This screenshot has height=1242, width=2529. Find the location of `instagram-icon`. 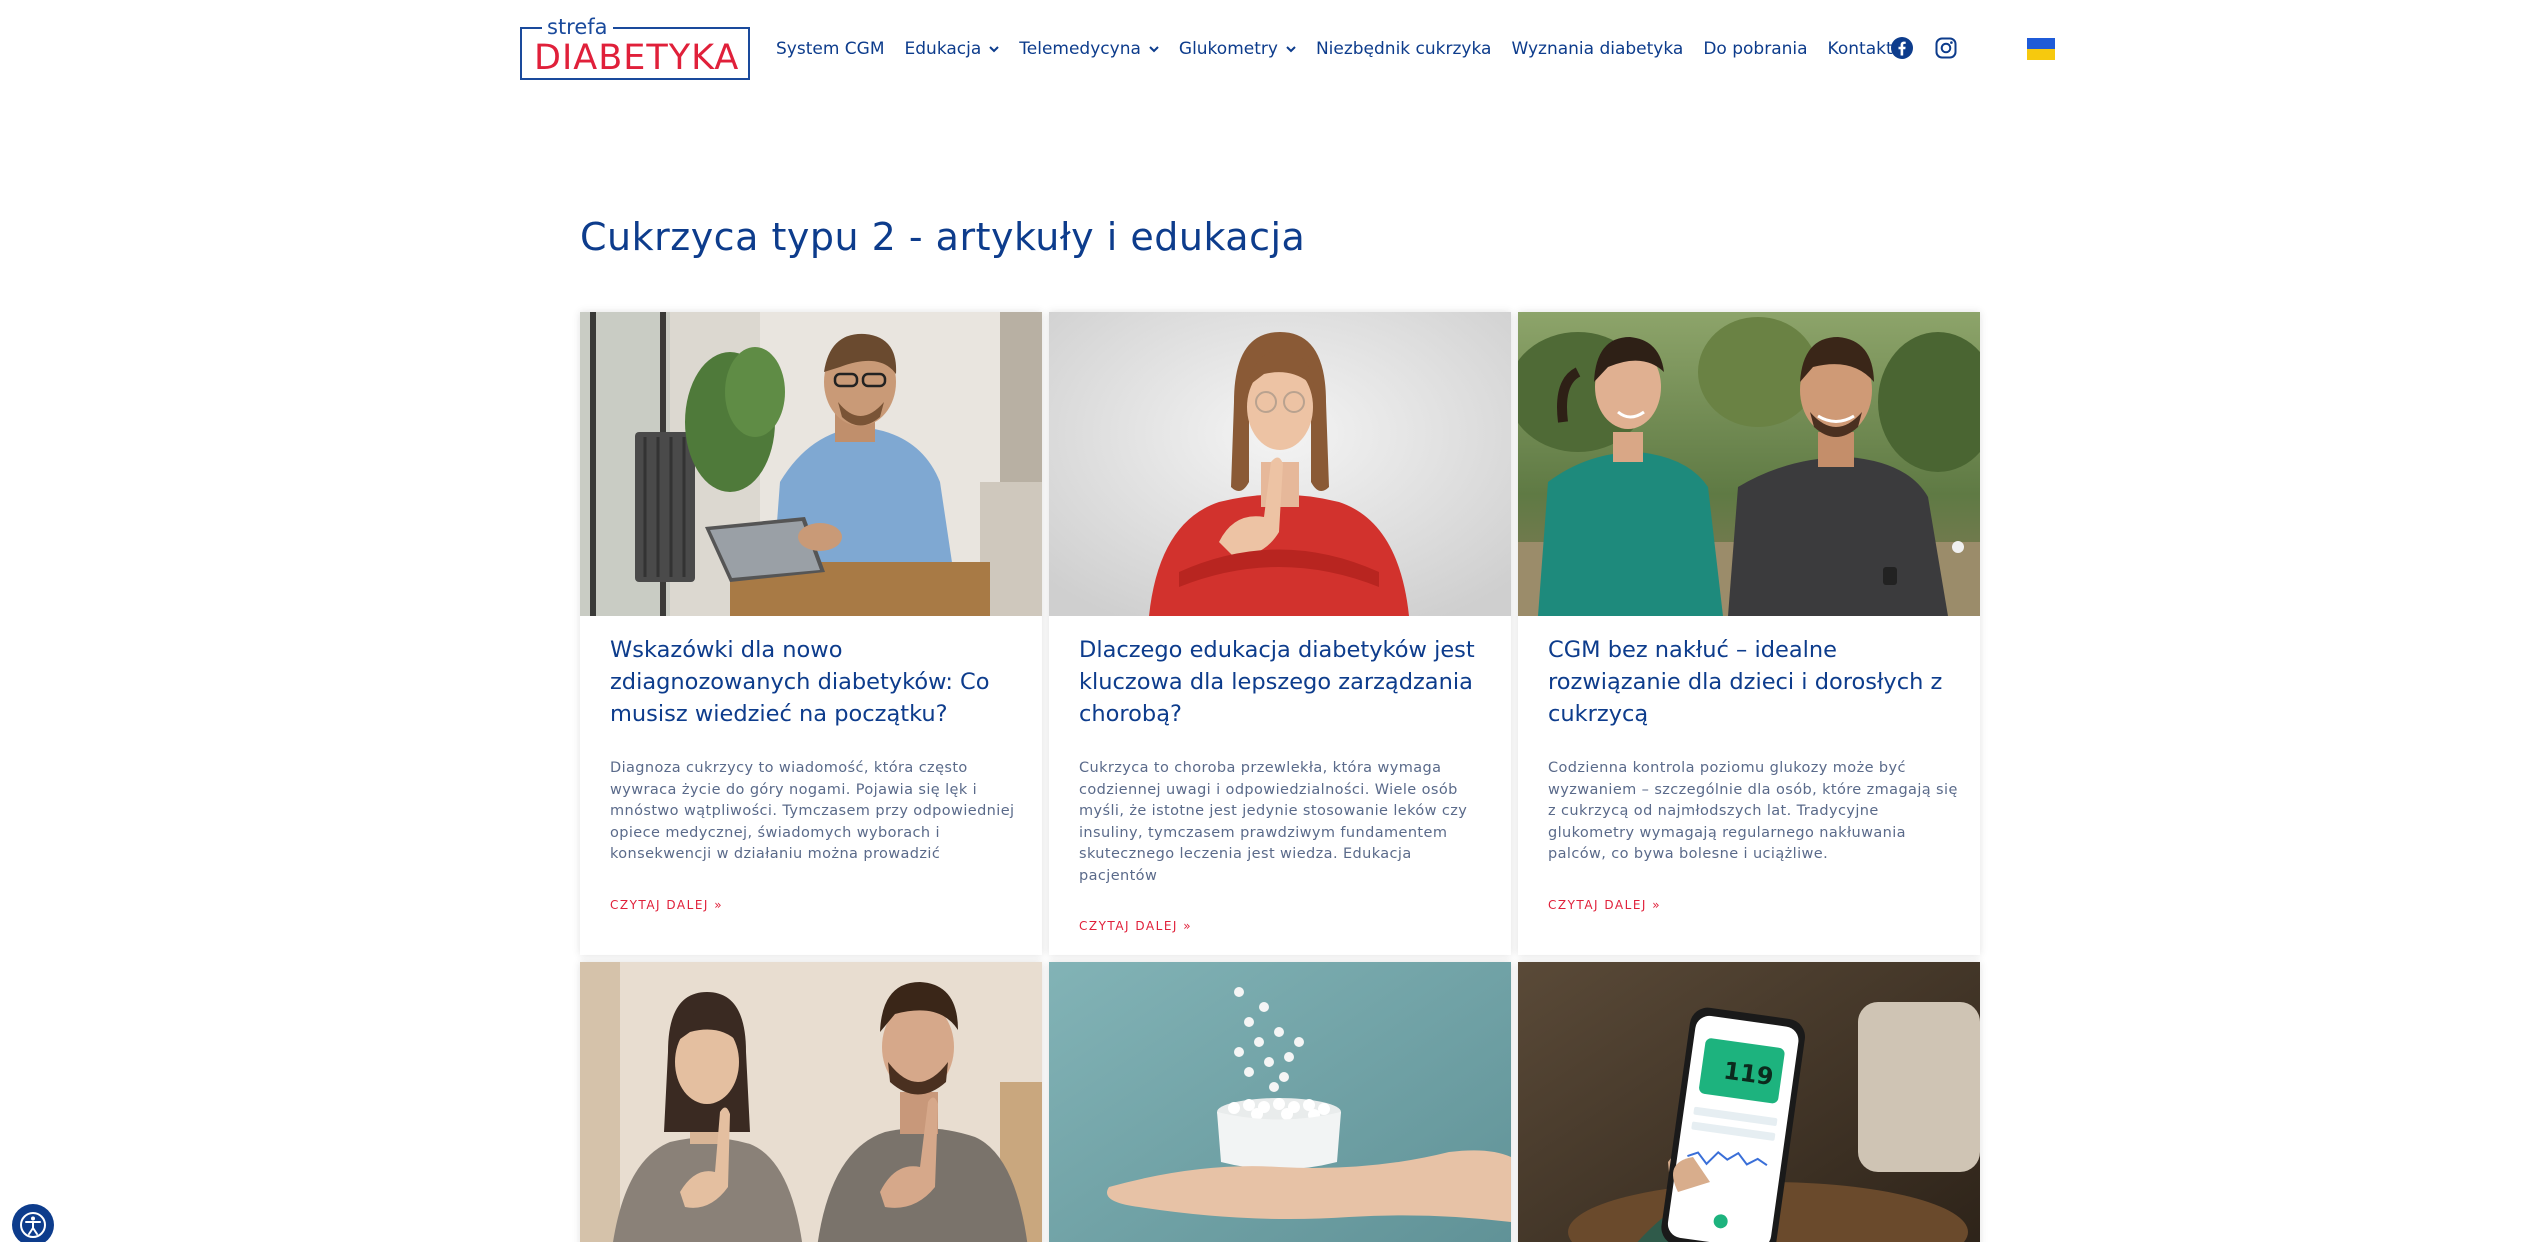

instagram-icon is located at coordinates (1946, 48).